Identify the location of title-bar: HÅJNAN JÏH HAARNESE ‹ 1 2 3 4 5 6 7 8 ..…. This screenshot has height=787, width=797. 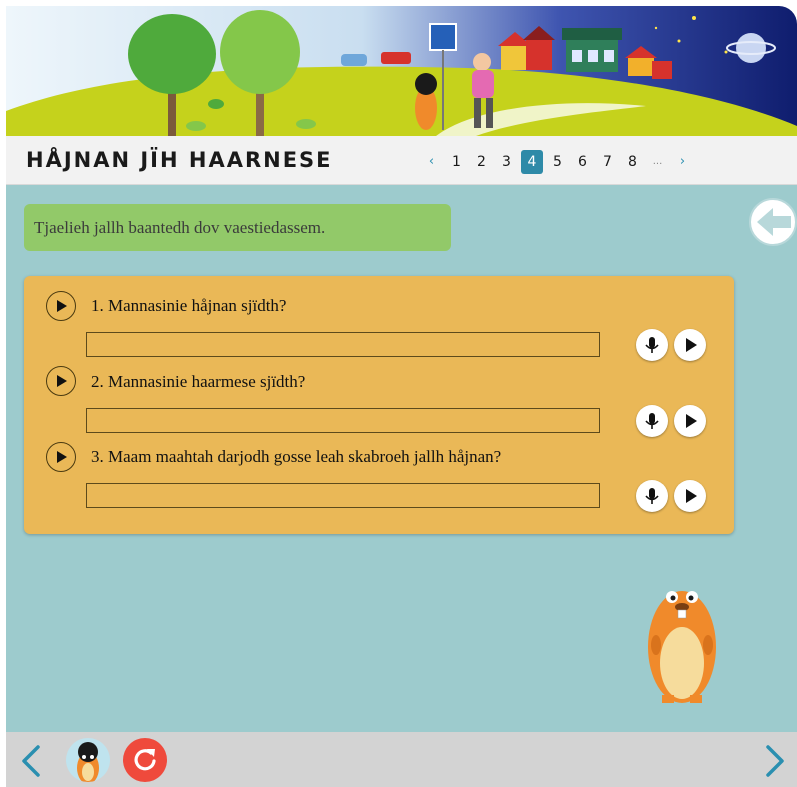
(401, 160).